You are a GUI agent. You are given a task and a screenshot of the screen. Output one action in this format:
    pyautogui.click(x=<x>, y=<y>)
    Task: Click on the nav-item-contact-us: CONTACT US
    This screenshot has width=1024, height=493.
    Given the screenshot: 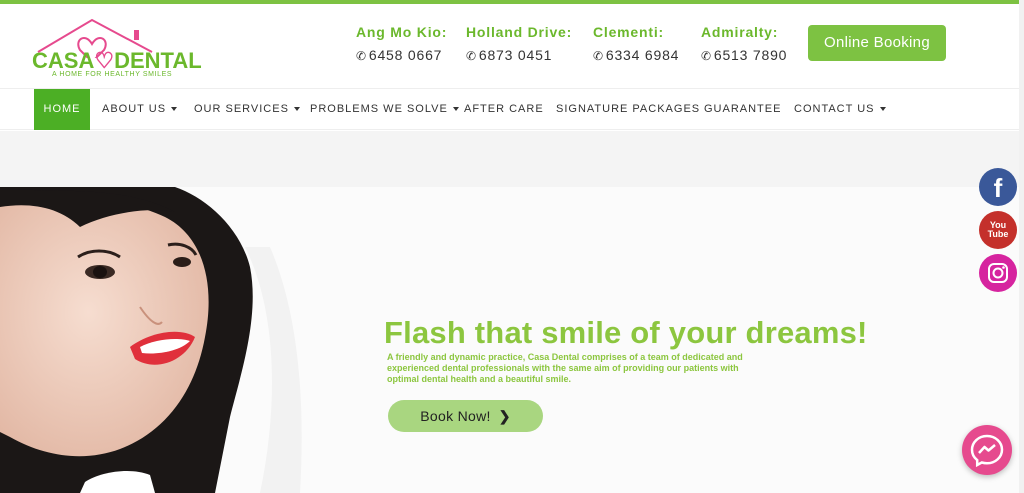 What is the action you would take?
    pyautogui.click(x=840, y=109)
    